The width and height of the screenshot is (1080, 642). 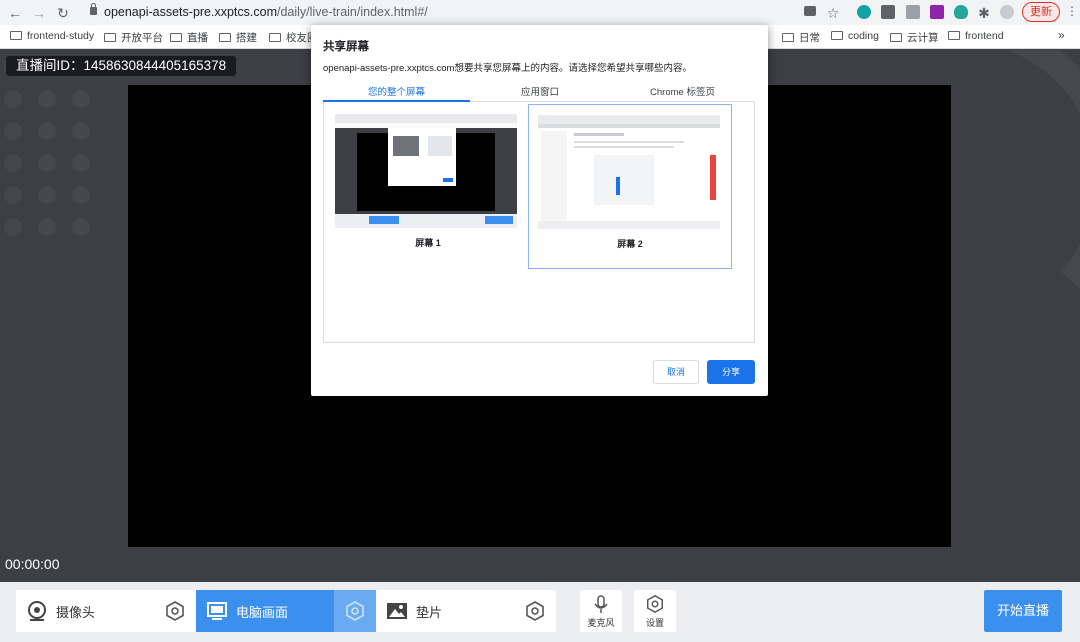 I want to click on bookmarks-overflow-icon: », so click(x=1061, y=35).